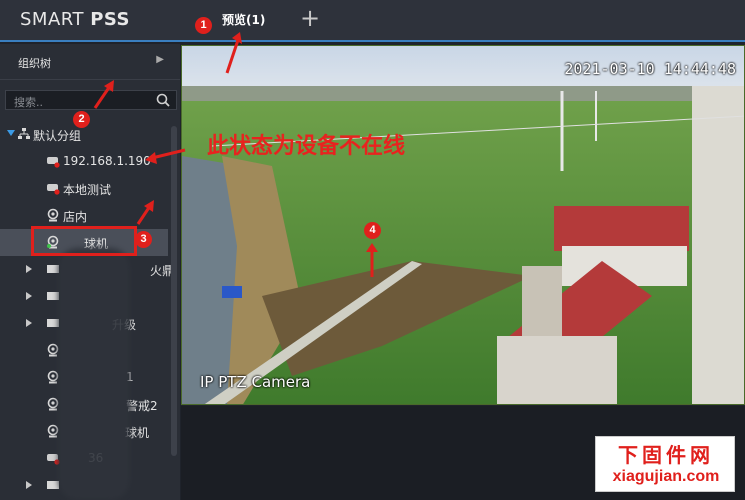  I want to click on watermark-line1: 下固件网, so click(666, 455).